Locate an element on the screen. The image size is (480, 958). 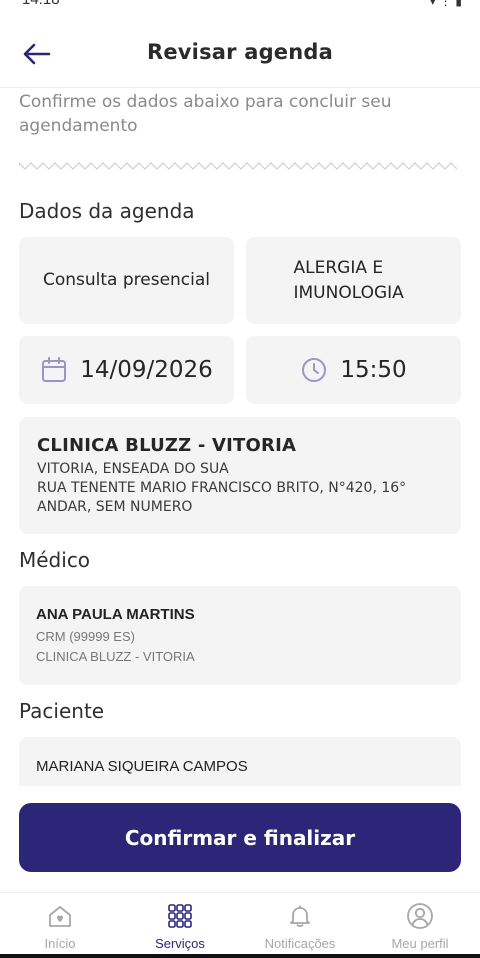
status-time: 14:18 is located at coordinates (41, 4).